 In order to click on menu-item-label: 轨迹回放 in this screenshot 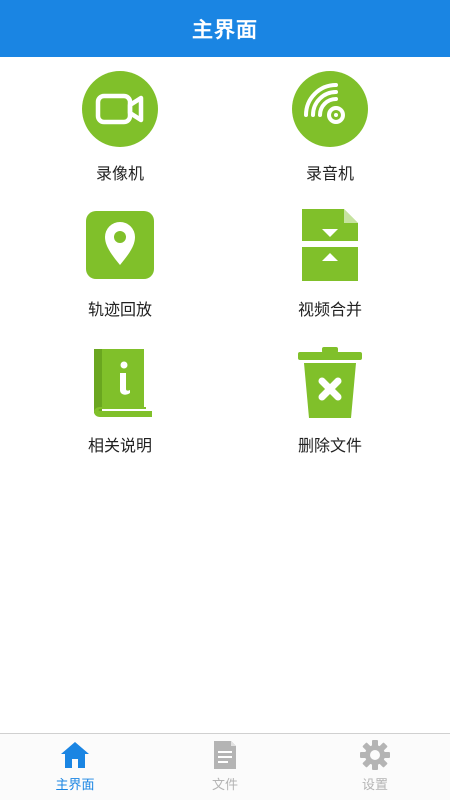, I will do `click(119, 309)`.